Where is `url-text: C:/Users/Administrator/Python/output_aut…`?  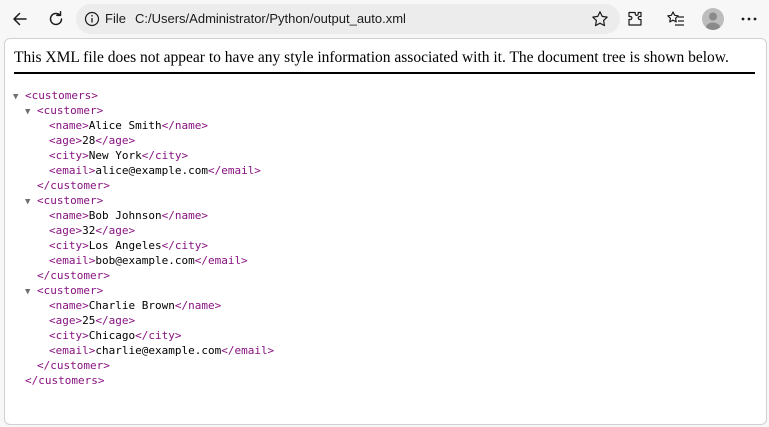 url-text: C:/Users/Administrator/Python/output_aut… is located at coordinates (270, 18).